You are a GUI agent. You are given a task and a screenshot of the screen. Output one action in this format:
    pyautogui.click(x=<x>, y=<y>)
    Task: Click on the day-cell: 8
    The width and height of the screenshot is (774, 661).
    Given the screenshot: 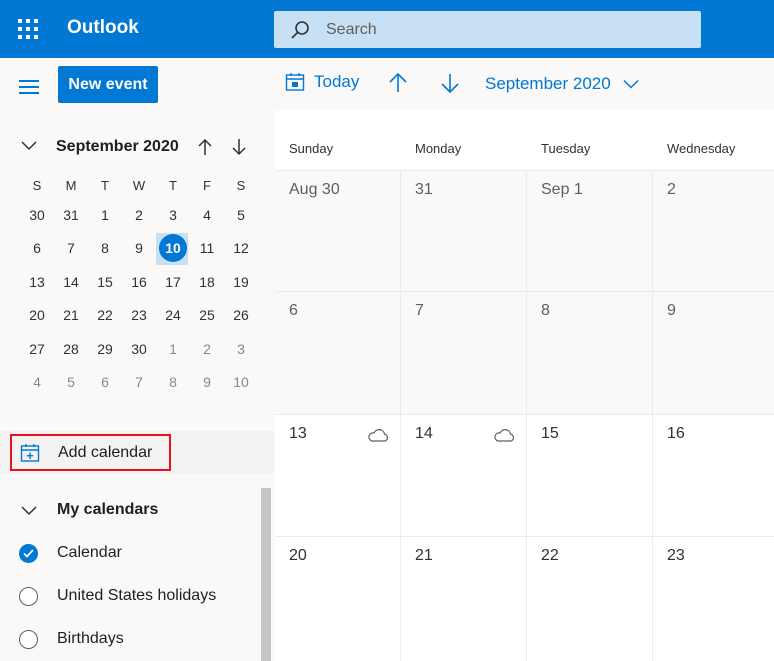 What is the action you would take?
    pyautogui.click(x=590, y=353)
    